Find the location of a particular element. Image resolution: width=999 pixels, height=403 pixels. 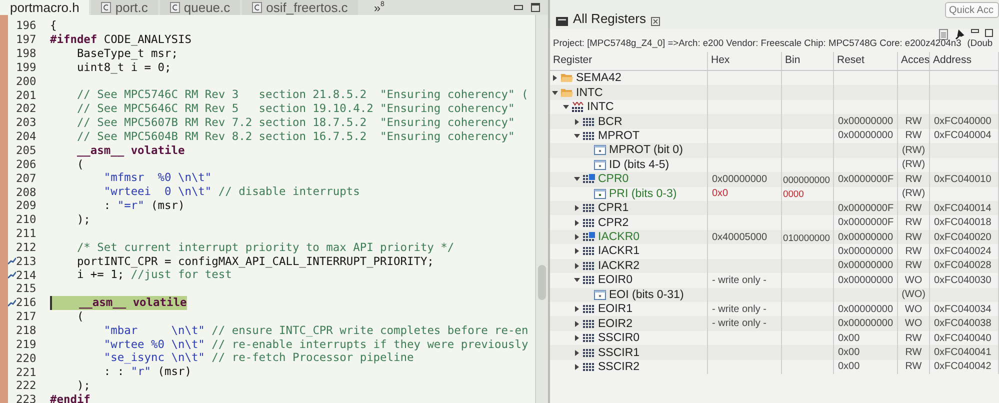

register-name: IACKR0 is located at coordinates (619, 237).